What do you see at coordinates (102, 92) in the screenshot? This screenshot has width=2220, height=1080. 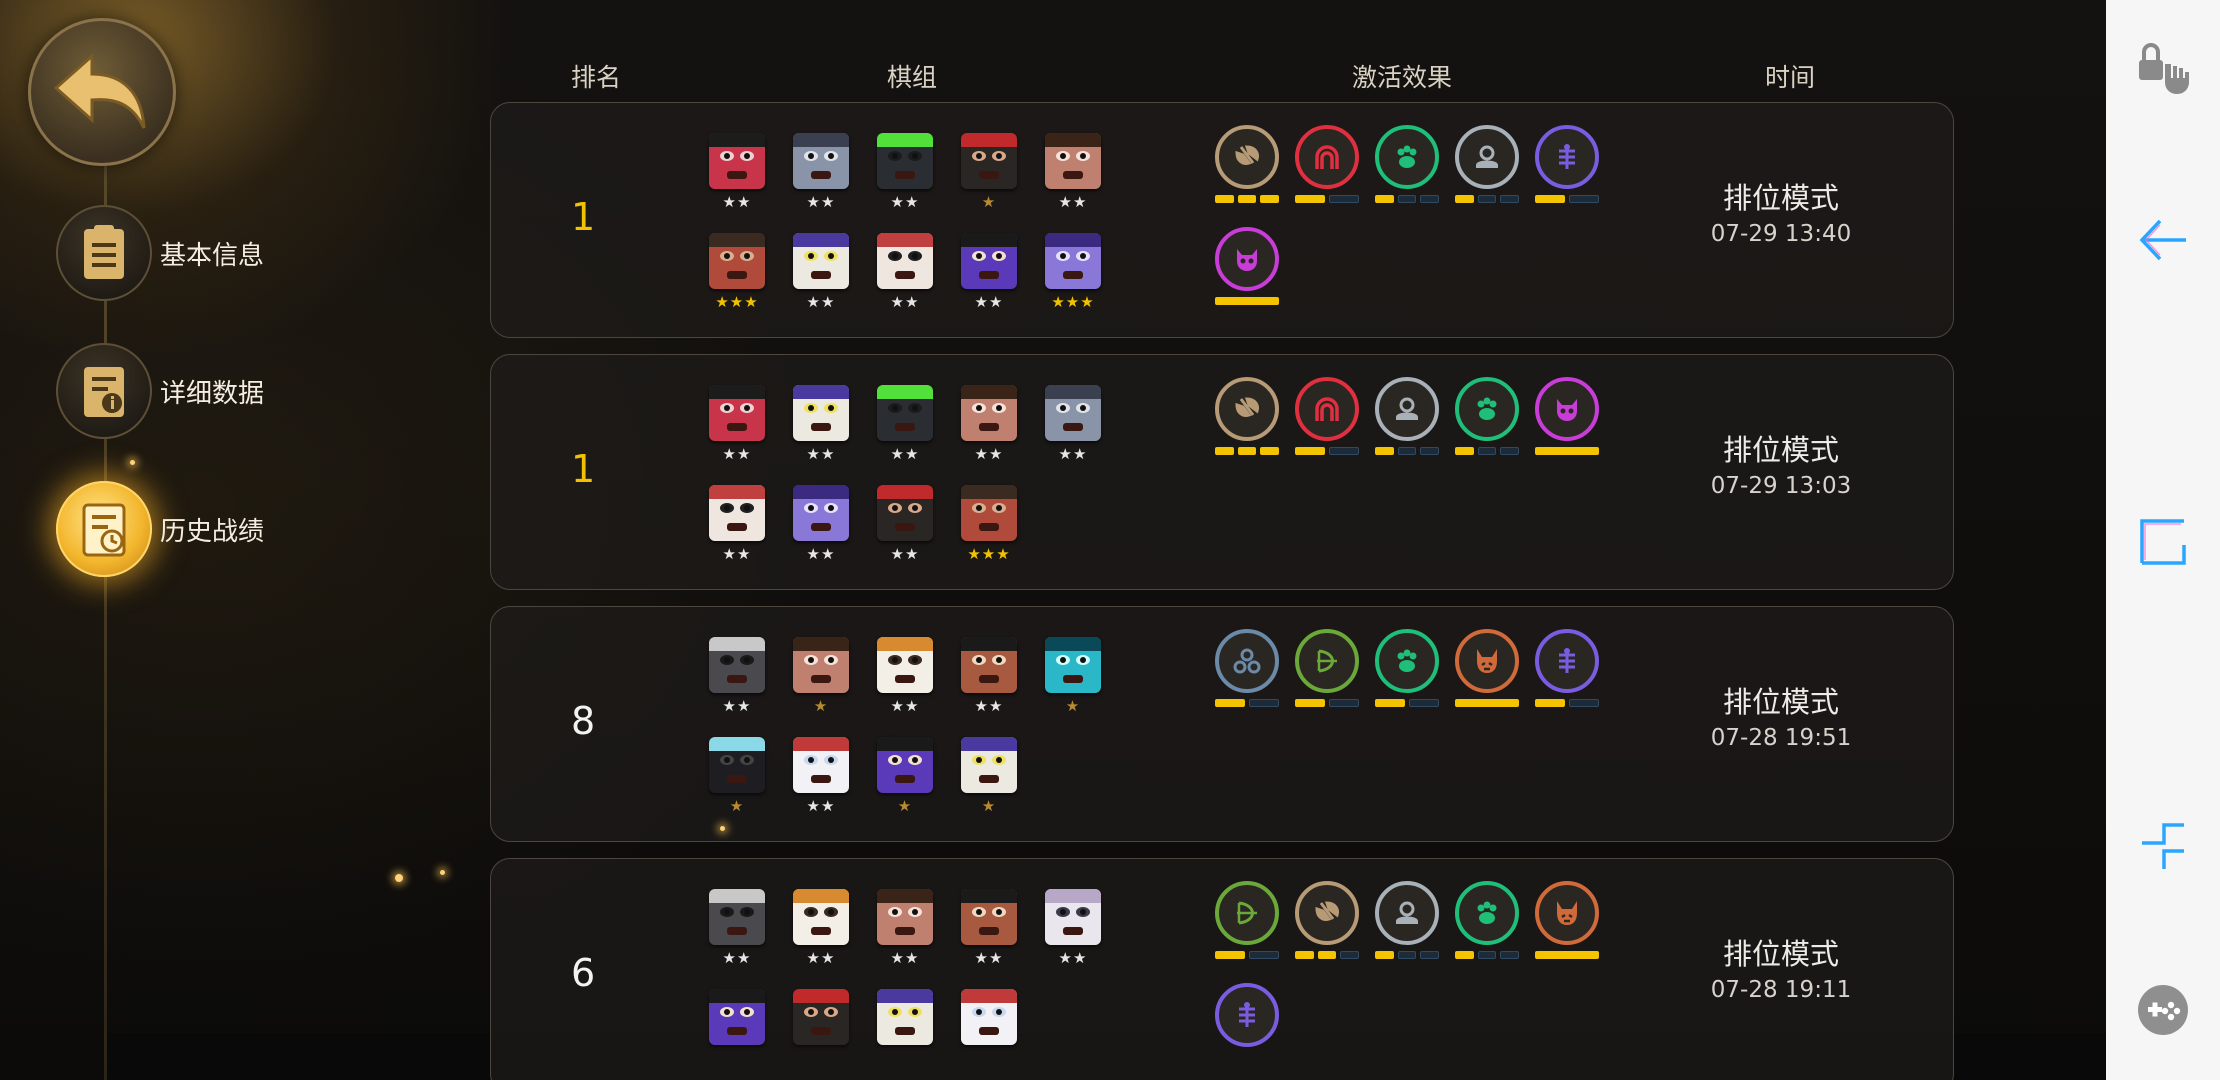 I see `back-button` at bounding box center [102, 92].